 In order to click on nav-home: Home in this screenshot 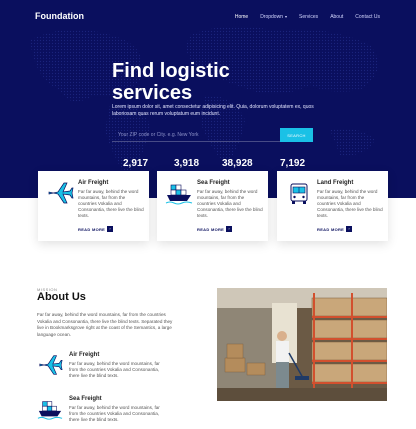, I will do `click(241, 17)`.